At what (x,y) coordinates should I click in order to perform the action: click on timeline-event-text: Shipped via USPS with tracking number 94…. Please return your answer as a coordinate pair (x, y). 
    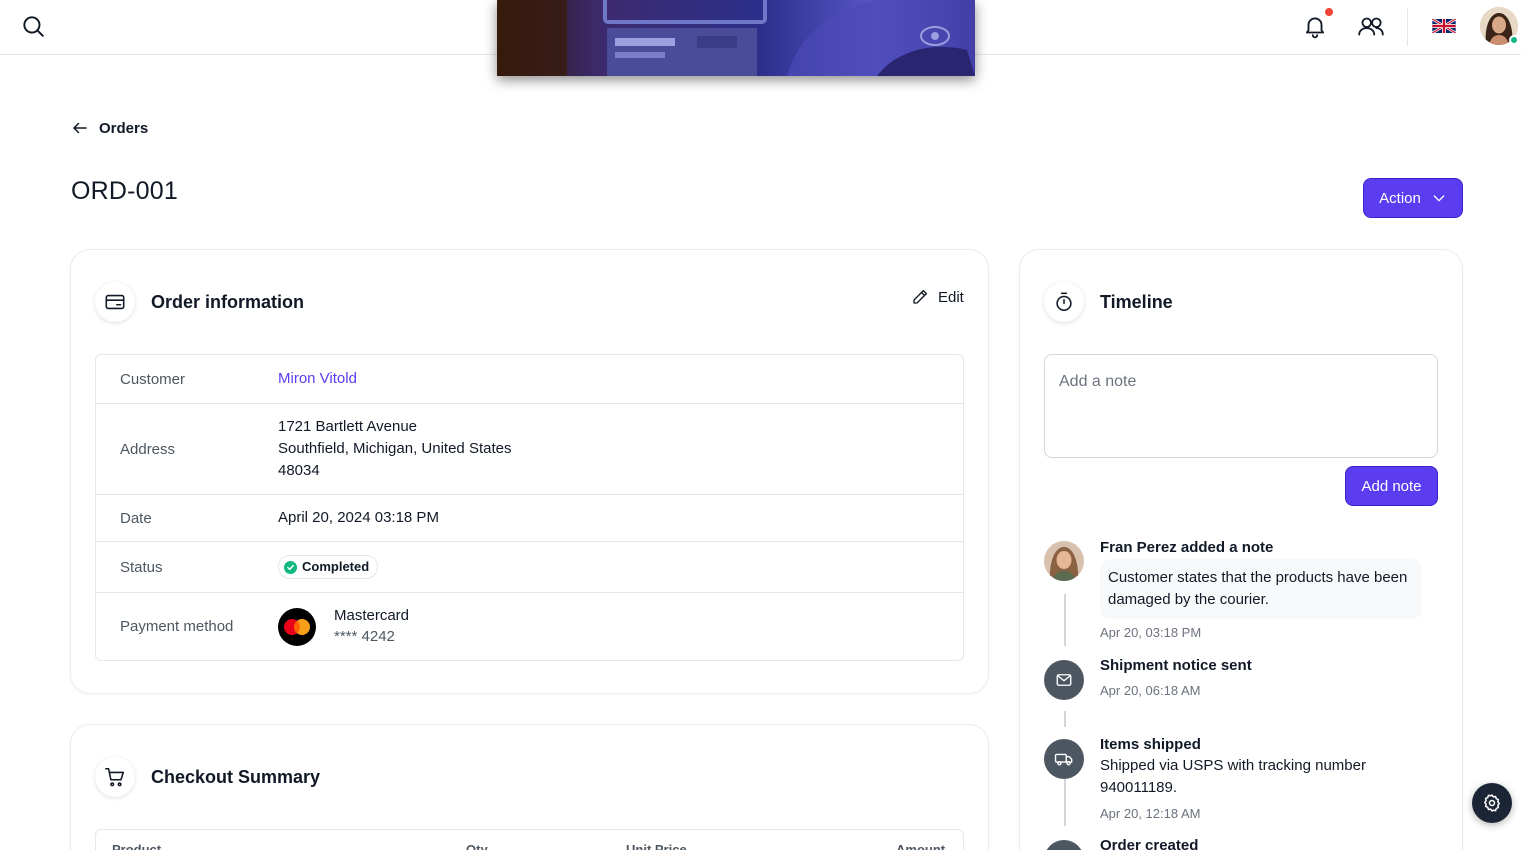
    Looking at the image, I should click on (1233, 776).